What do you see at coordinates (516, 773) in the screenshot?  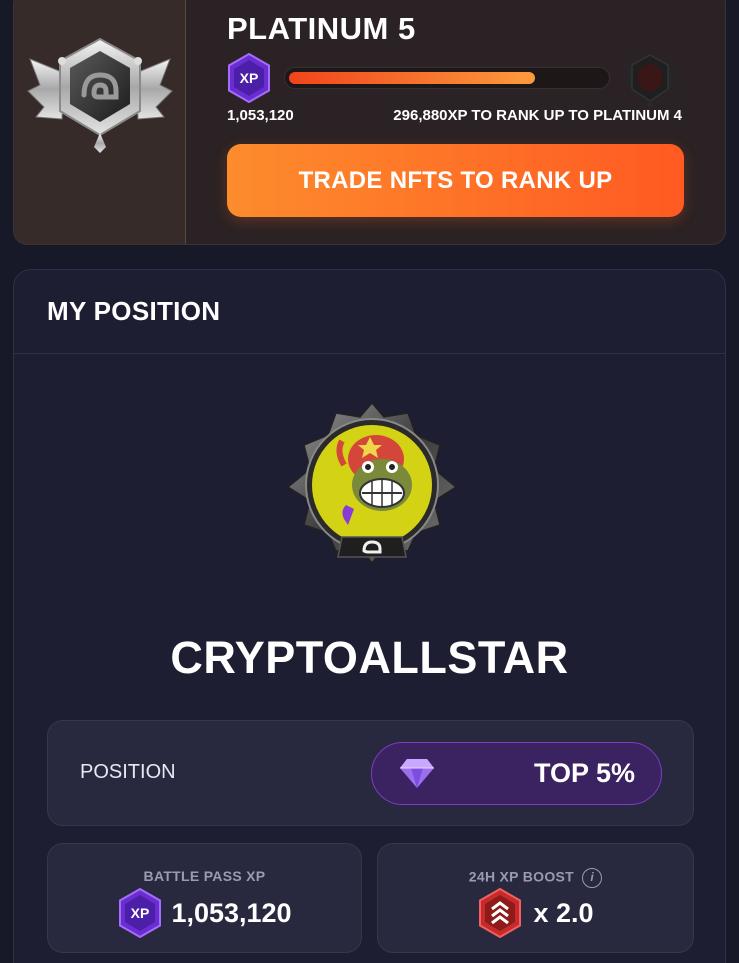 I see `position-rank-pill: TOP 5%` at bounding box center [516, 773].